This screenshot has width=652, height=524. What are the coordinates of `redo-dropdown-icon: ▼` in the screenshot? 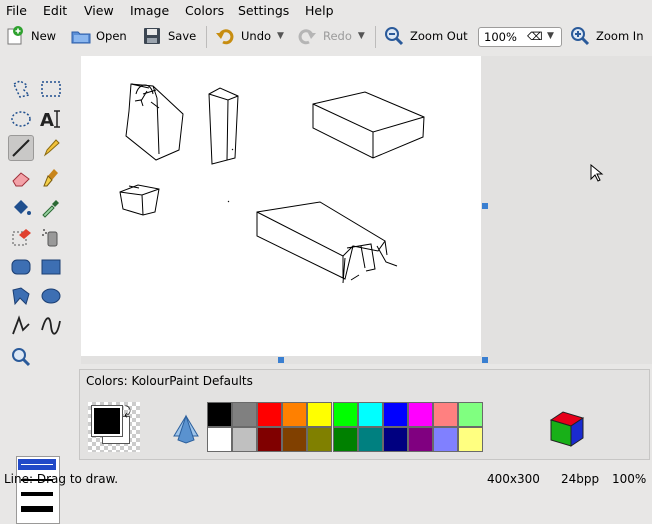 It's located at (361, 36).